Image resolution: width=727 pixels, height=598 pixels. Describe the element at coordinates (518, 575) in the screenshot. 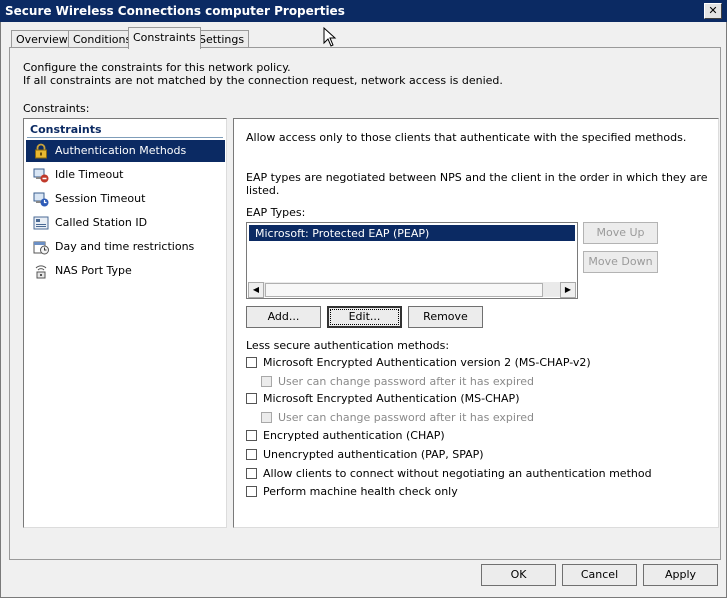

I see `ok-button: OK` at that location.